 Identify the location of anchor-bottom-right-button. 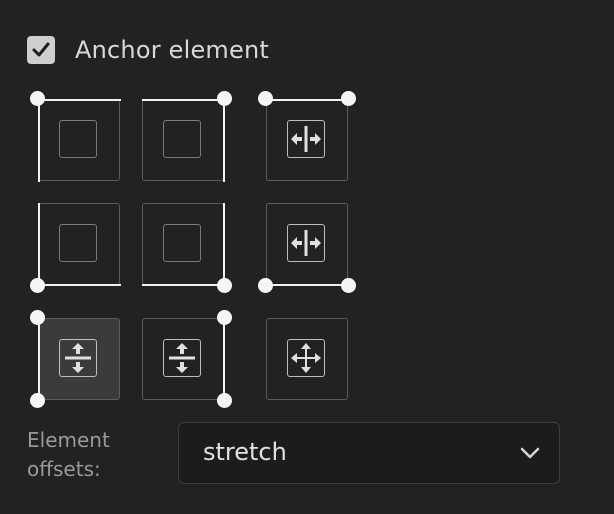
(186, 247).